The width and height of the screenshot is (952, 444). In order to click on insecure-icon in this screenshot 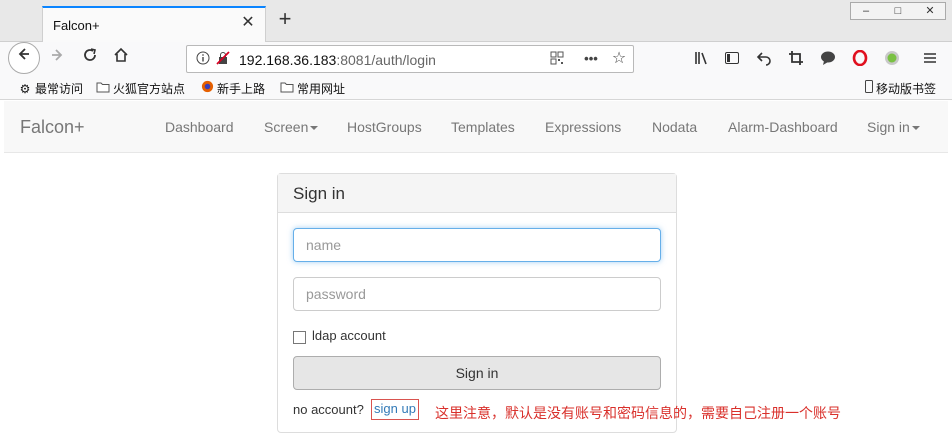, I will do `click(223, 59)`.